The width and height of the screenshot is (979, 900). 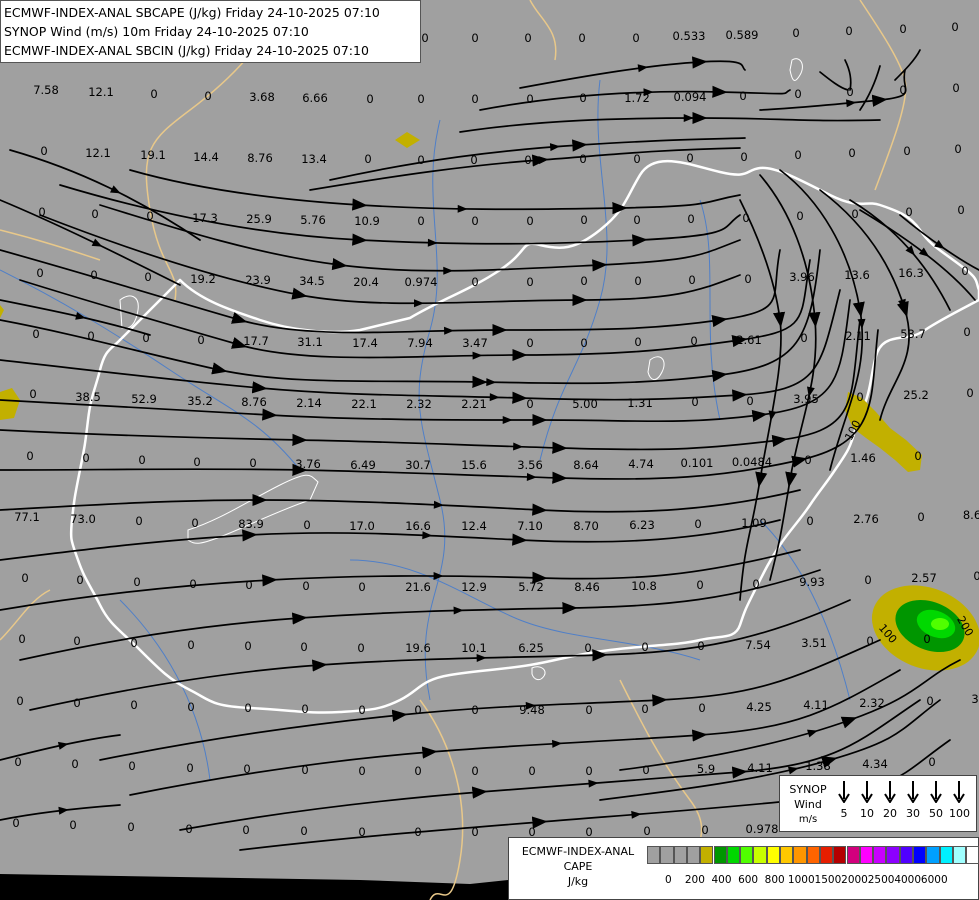 What do you see at coordinates (644, 586) in the screenshot?
I see `cape-value-label: 10.8` at bounding box center [644, 586].